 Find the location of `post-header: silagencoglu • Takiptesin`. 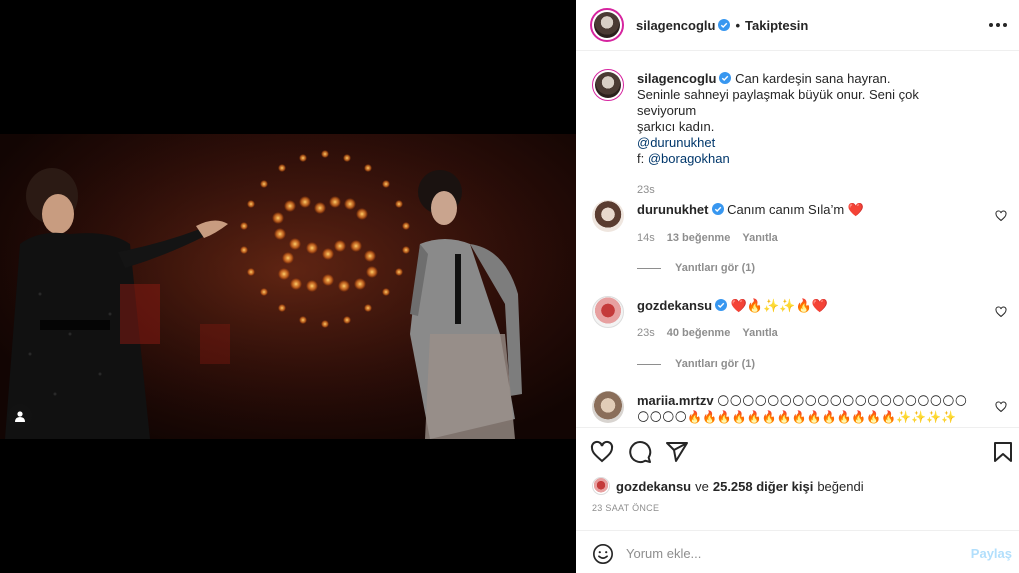

post-header: silagencoglu • Takiptesin is located at coordinates (797, 25).